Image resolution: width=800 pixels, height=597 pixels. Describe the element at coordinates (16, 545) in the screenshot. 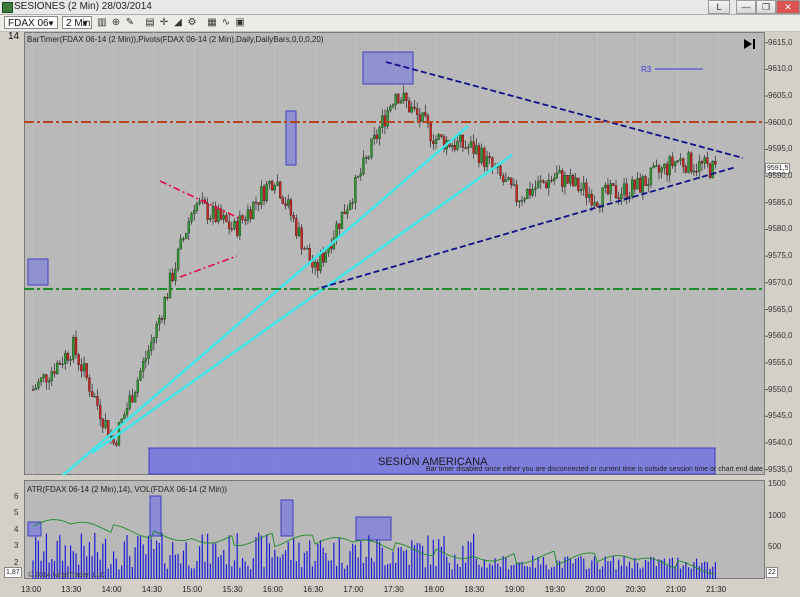

I see `atr-tick: 3` at that location.